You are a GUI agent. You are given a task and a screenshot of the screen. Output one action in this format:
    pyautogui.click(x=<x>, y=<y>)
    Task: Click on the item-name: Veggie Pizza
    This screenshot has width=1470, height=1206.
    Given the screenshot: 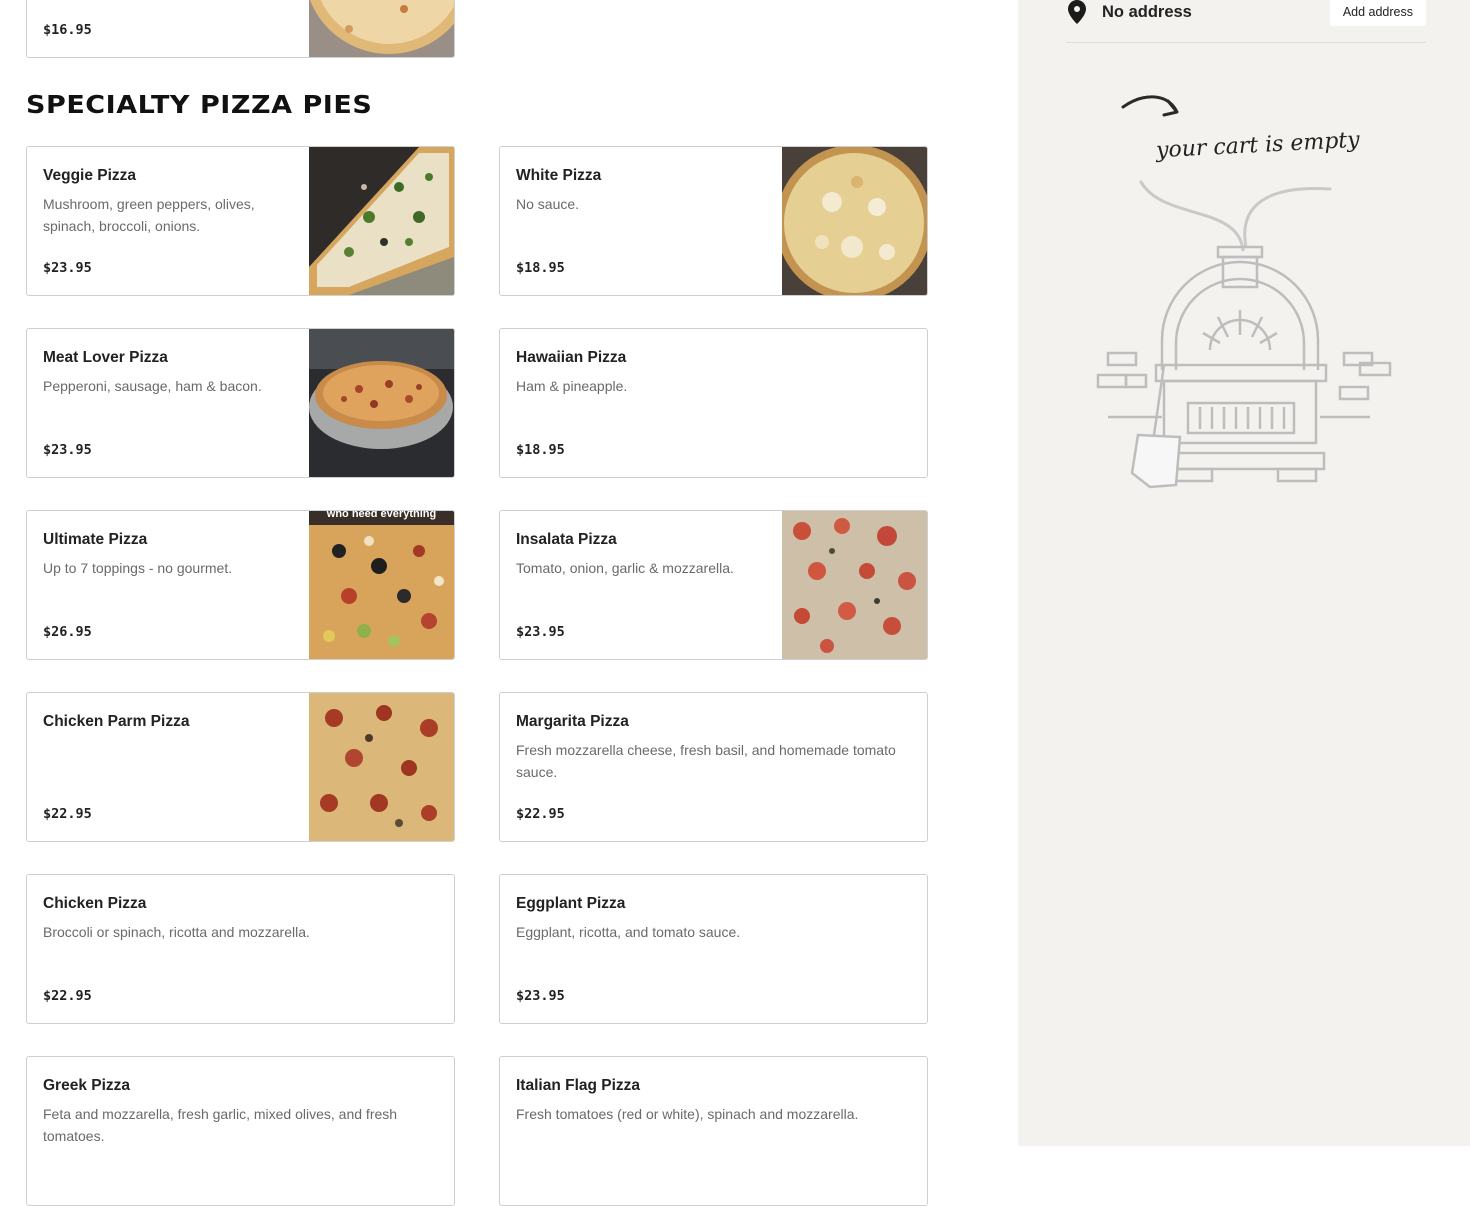 What is the action you would take?
    pyautogui.click(x=90, y=175)
    